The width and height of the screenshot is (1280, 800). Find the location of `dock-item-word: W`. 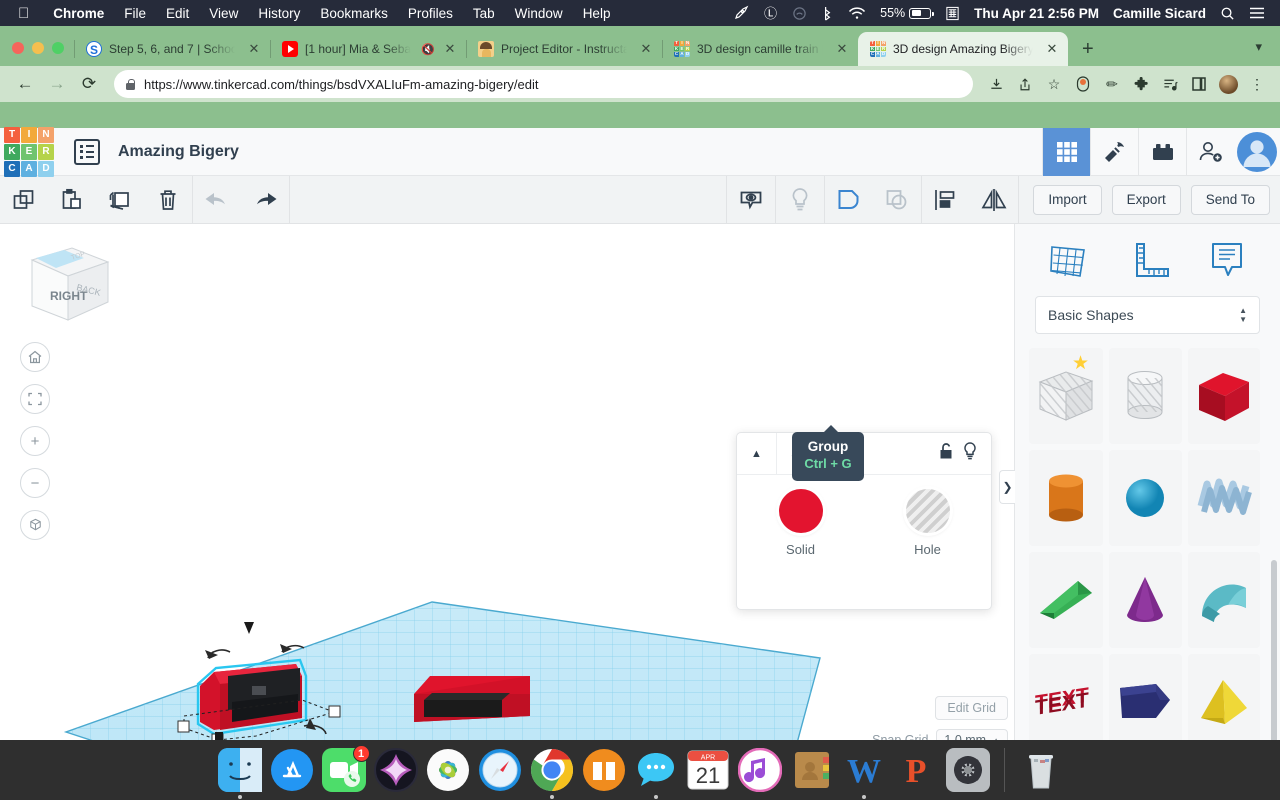

dock-item-word: W is located at coordinates (864, 773).